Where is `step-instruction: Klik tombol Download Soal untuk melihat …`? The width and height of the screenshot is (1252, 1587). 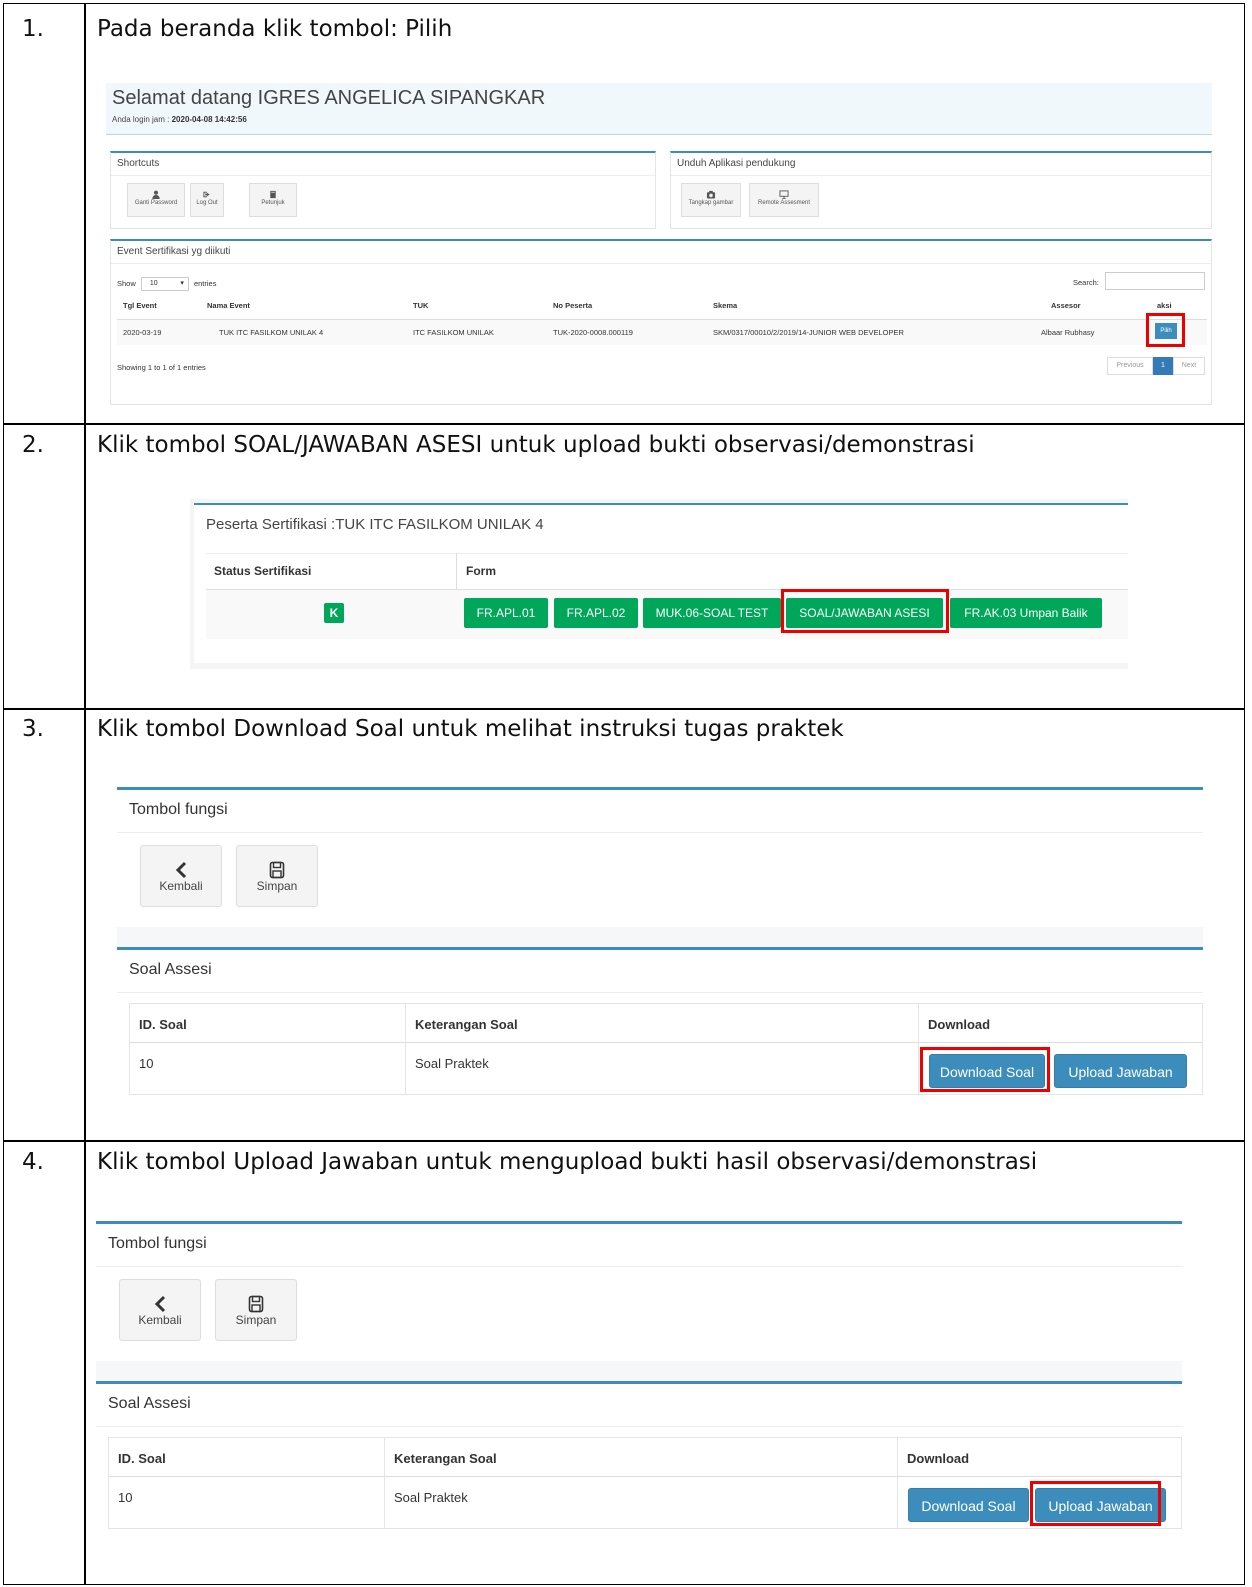
step-instruction: Klik tombol Download Soal untuk melihat … is located at coordinates (470, 729).